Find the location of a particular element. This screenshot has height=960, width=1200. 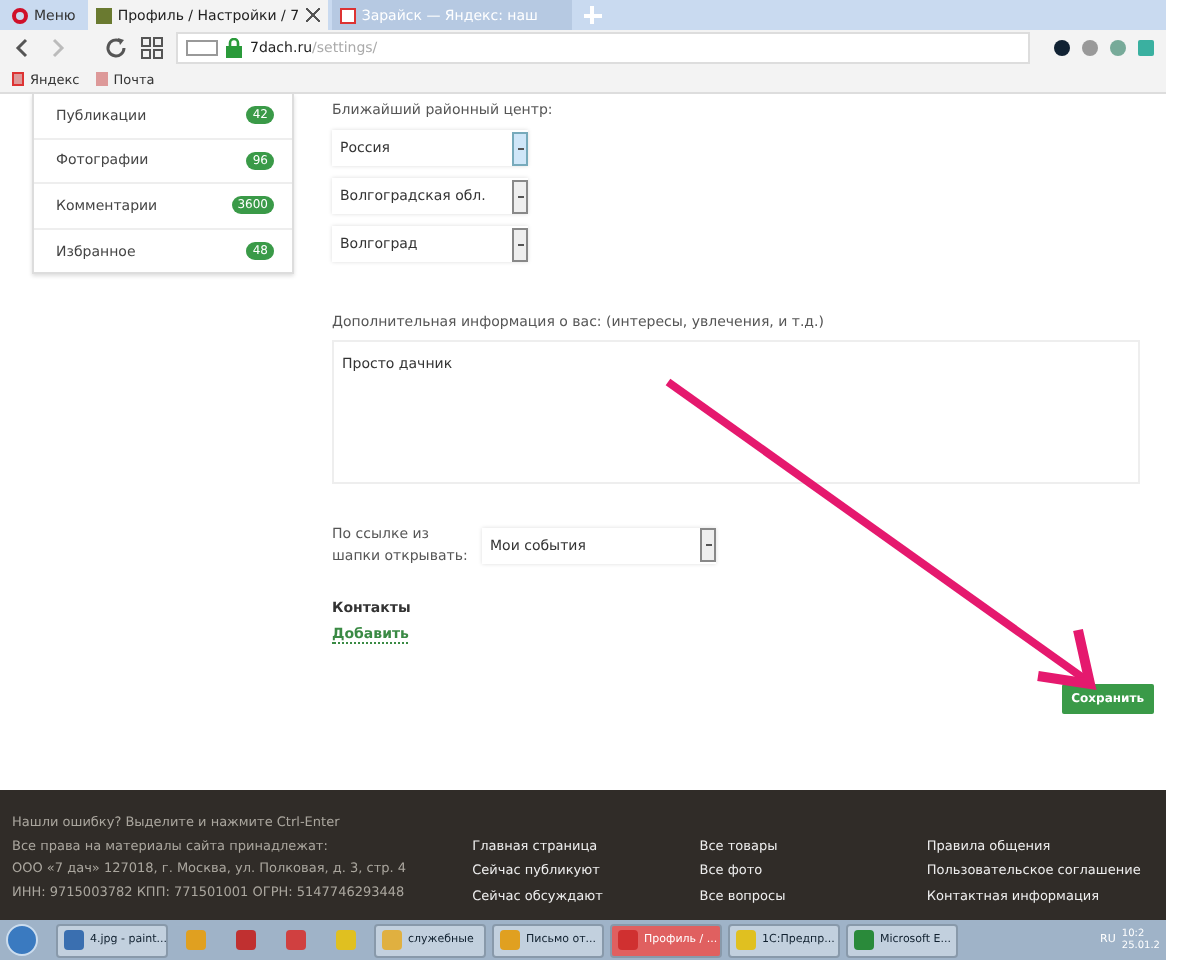

favicon-icon is located at coordinates (347, 15).